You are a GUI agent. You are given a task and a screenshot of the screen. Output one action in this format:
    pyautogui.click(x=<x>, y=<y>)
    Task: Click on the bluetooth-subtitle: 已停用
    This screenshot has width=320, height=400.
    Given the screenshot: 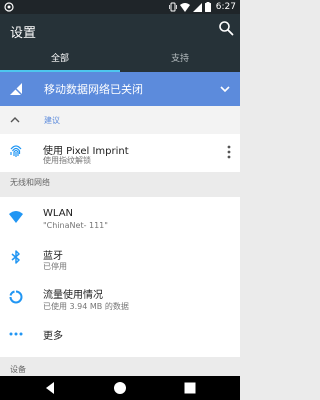 What is the action you would take?
    pyautogui.click(x=55, y=266)
    